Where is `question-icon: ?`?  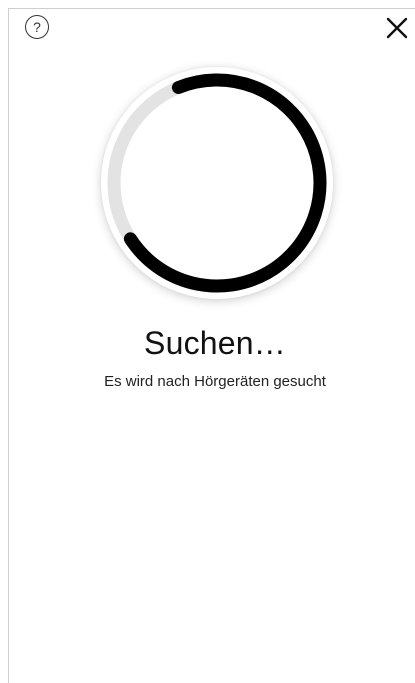
question-icon: ? is located at coordinates (37, 27).